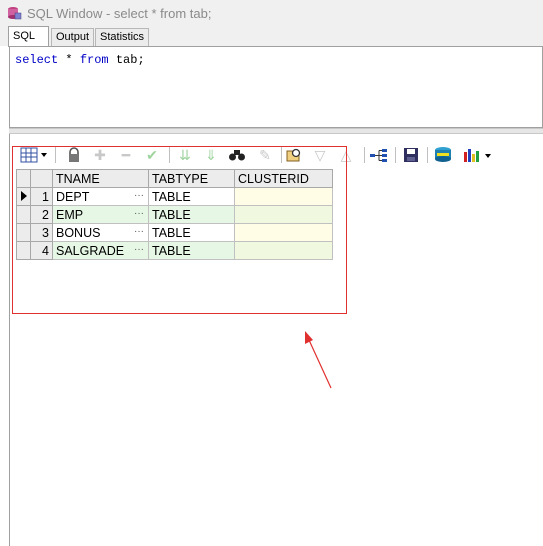 Image resolution: width=543 pixels, height=546 pixels. Describe the element at coordinates (318, 360) in the screenshot. I see `annotation-arrow-icon` at that location.